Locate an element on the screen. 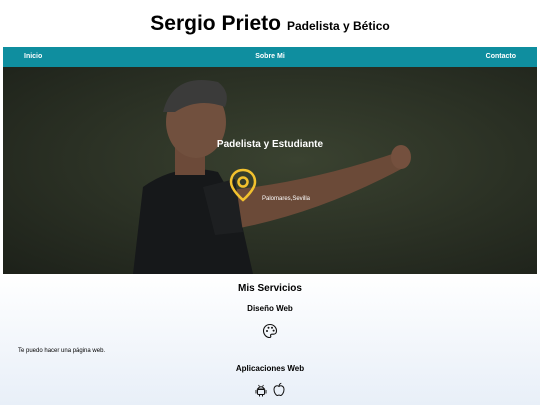 This screenshot has width=540, height=405. nav-item-contacto: Contacto is located at coordinates (501, 56).